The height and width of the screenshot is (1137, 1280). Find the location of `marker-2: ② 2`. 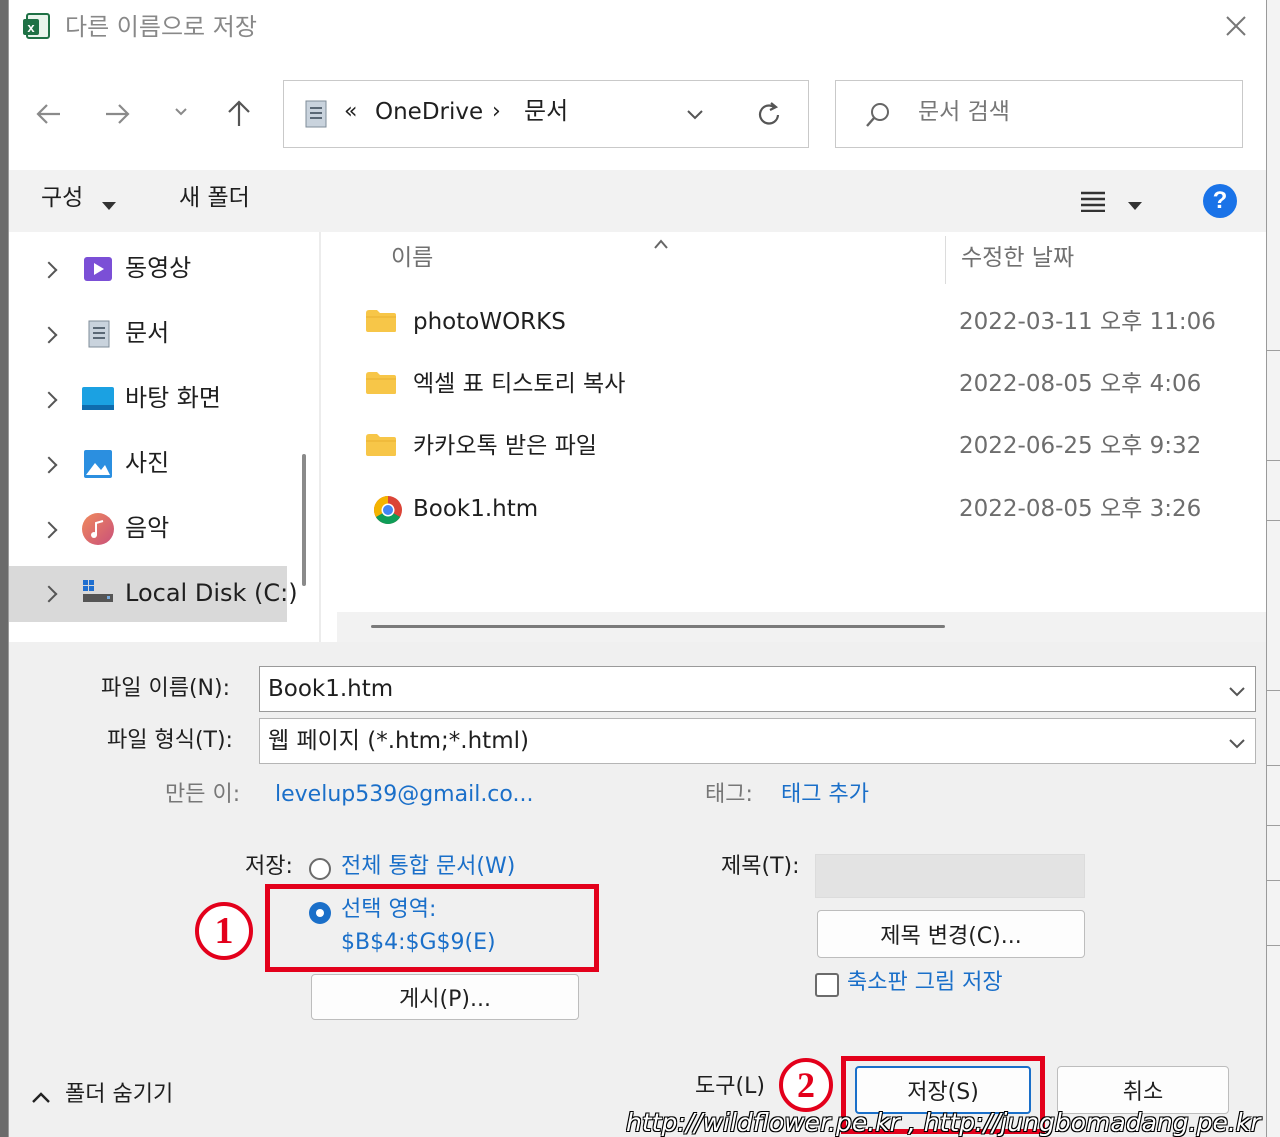

marker-2: ② 2 is located at coordinates (806, 1085).